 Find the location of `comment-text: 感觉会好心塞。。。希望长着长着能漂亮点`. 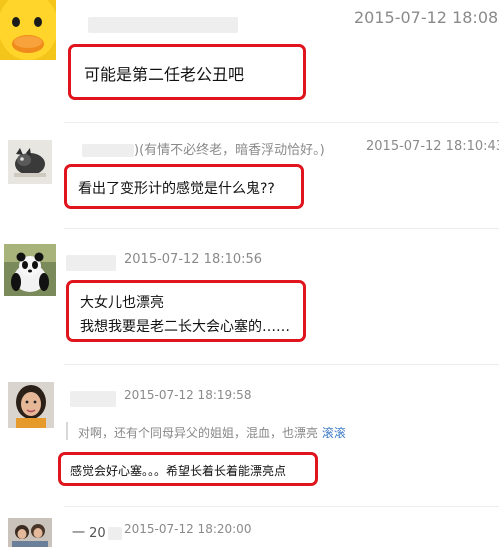

comment-text: 感觉会好心塞。。。希望长着长着能漂亮点 is located at coordinates (178, 471).